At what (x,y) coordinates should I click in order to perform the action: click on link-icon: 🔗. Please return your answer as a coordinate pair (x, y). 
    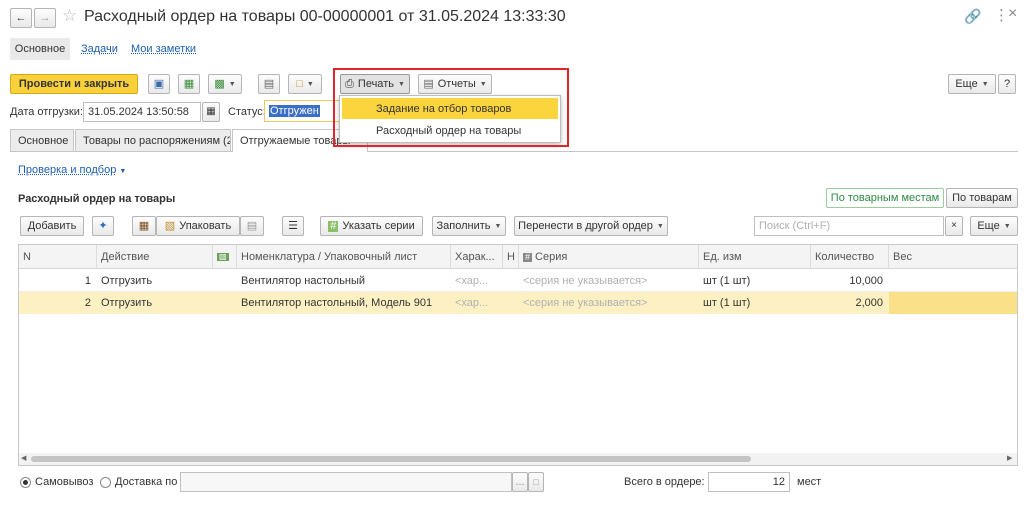
    Looking at the image, I should click on (972, 16).